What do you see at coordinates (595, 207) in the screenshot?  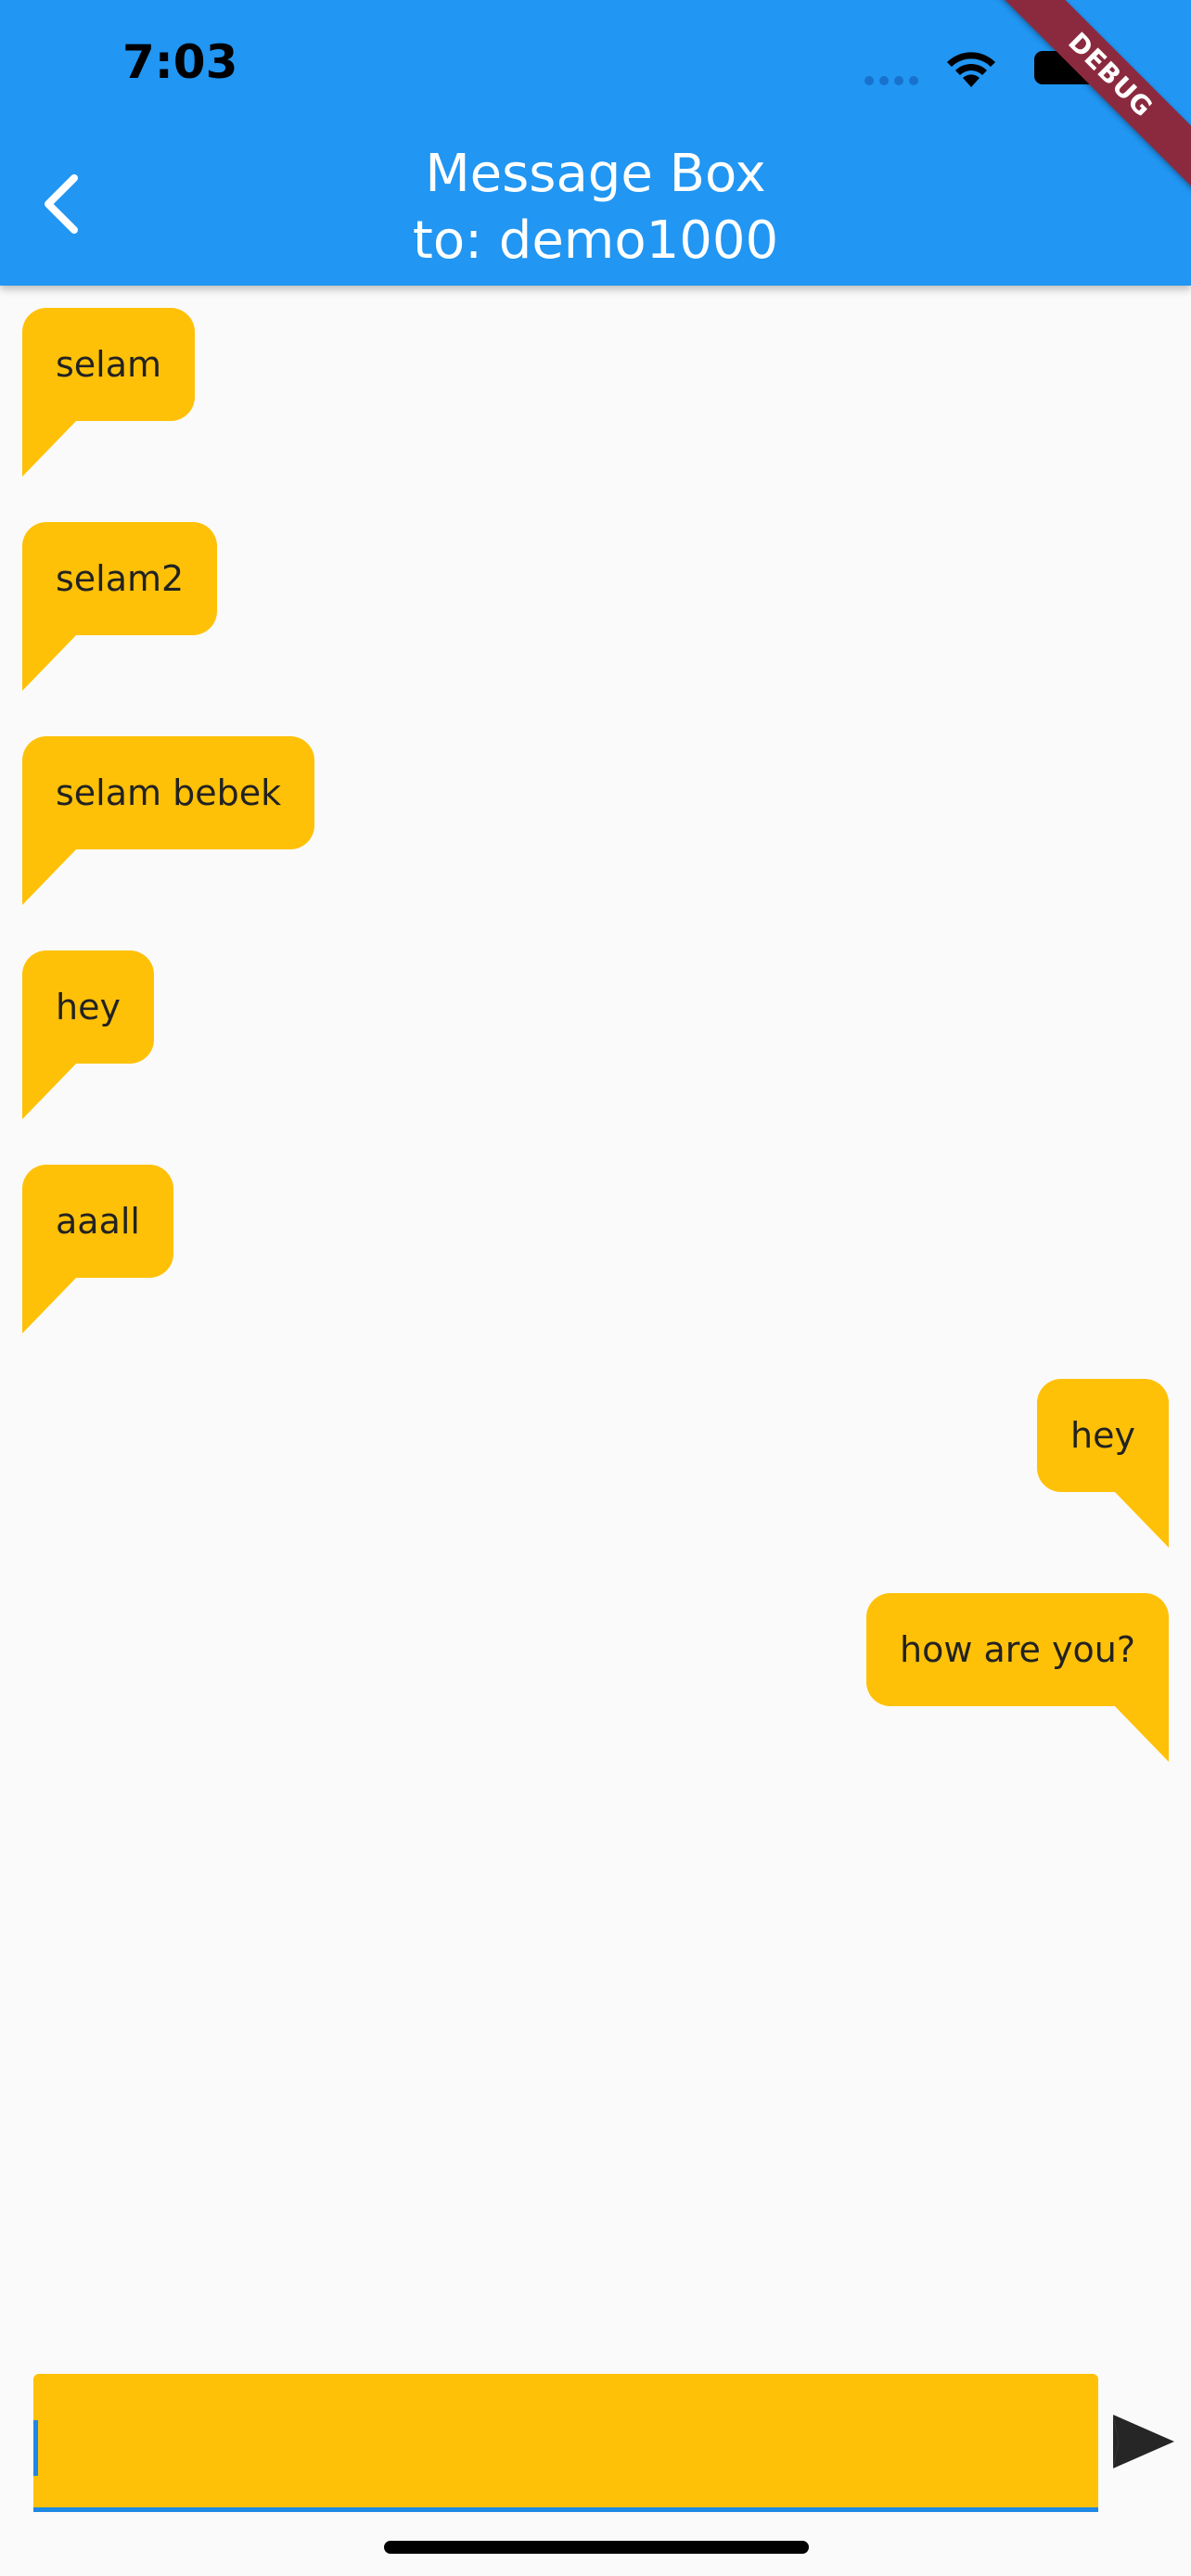 I see `page-title: Message Box to: demo1000` at bounding box center [595, 207].